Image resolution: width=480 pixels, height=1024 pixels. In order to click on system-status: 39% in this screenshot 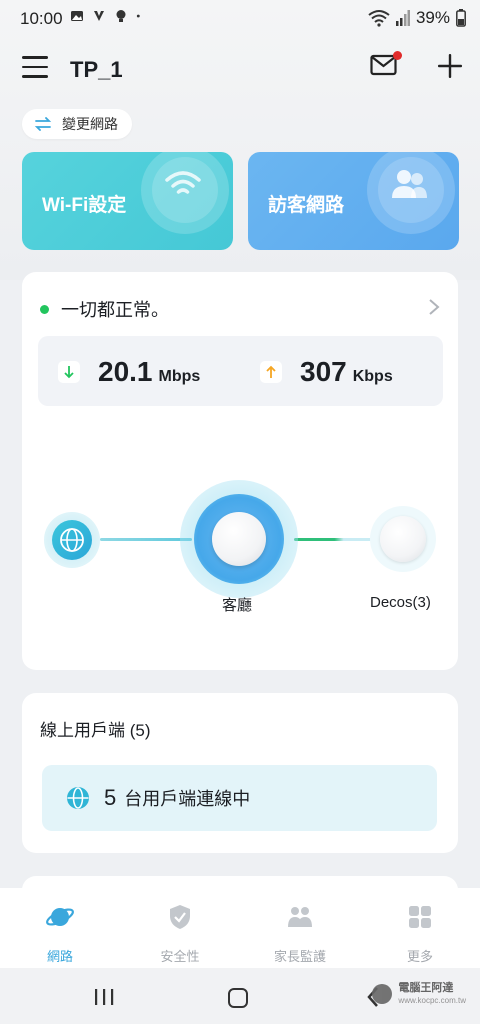, I will do `click(417, 18)`.